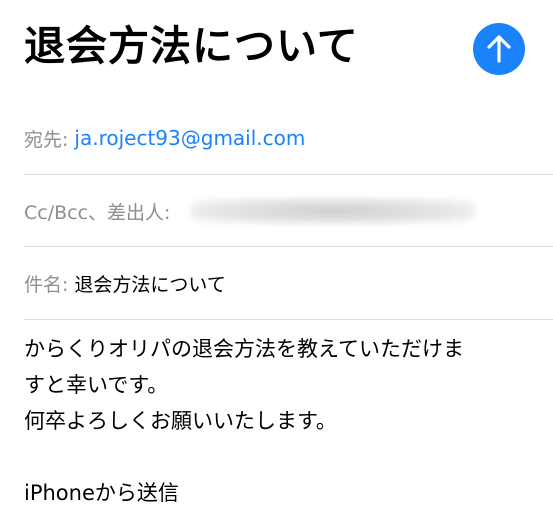  What do you see at coordinates (101, 493) in the screenshot?
I see `signature: iPhoneから送信` at bounding box center [101, 493].